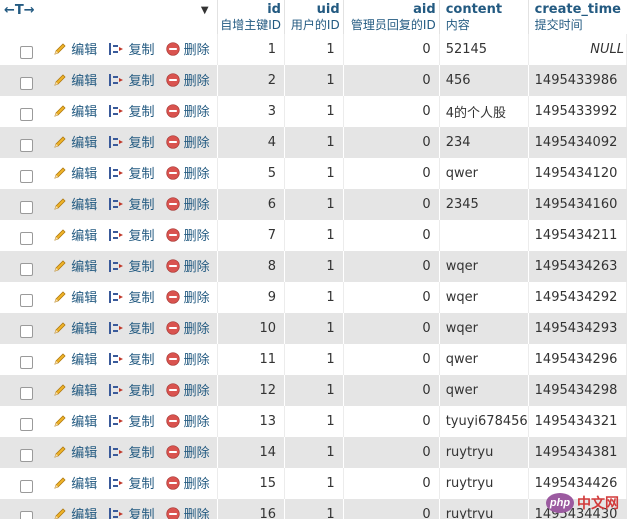 This screenshot has width=627, height=519. I want to click on cell-content: 2345, so click(484, 204).